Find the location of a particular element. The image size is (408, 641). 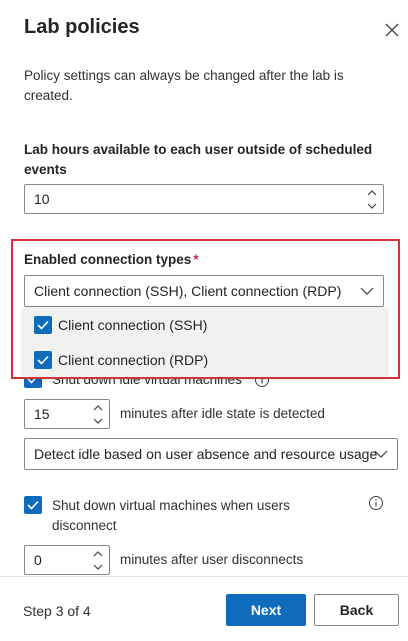

next-button: Next is located at coordinates (266, 610).